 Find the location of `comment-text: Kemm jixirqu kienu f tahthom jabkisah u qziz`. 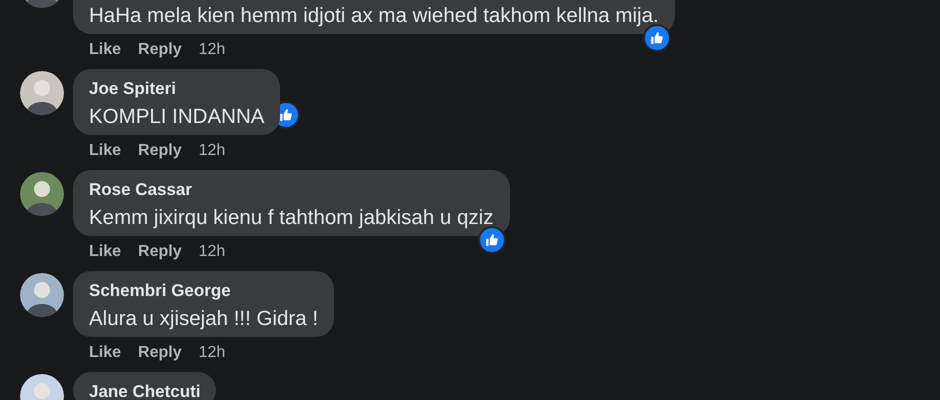

comment-text: Kemm jixirqu kienu f tahthom jabkisah u qziz is located at coordinates (291, 218).